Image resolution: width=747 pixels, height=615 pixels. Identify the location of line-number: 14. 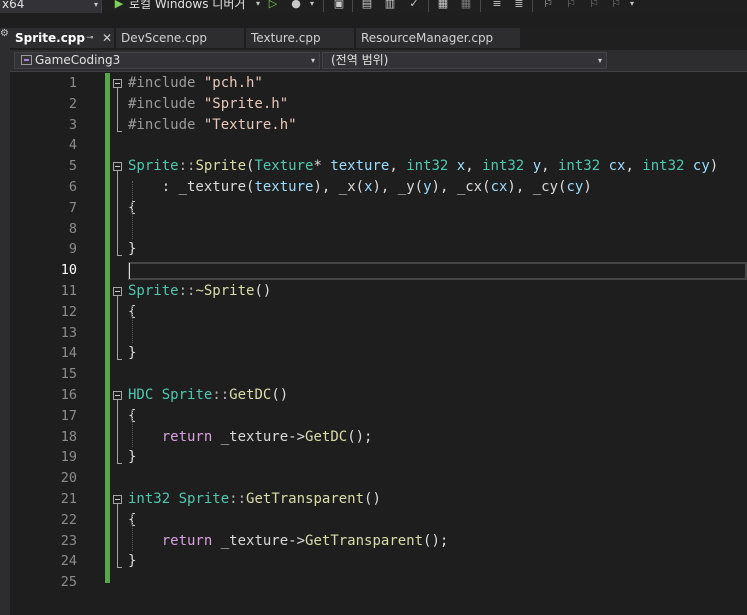
(56, 353).